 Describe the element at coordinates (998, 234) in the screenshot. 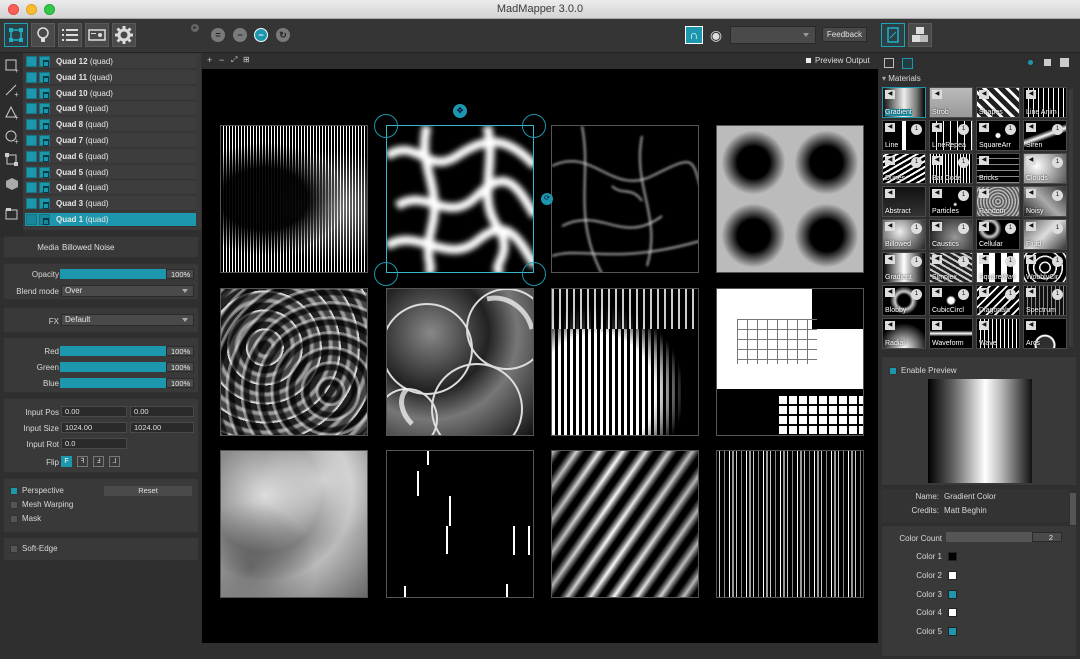

I see `material-thumbnail: ◀ 1 Cellular` at that location.